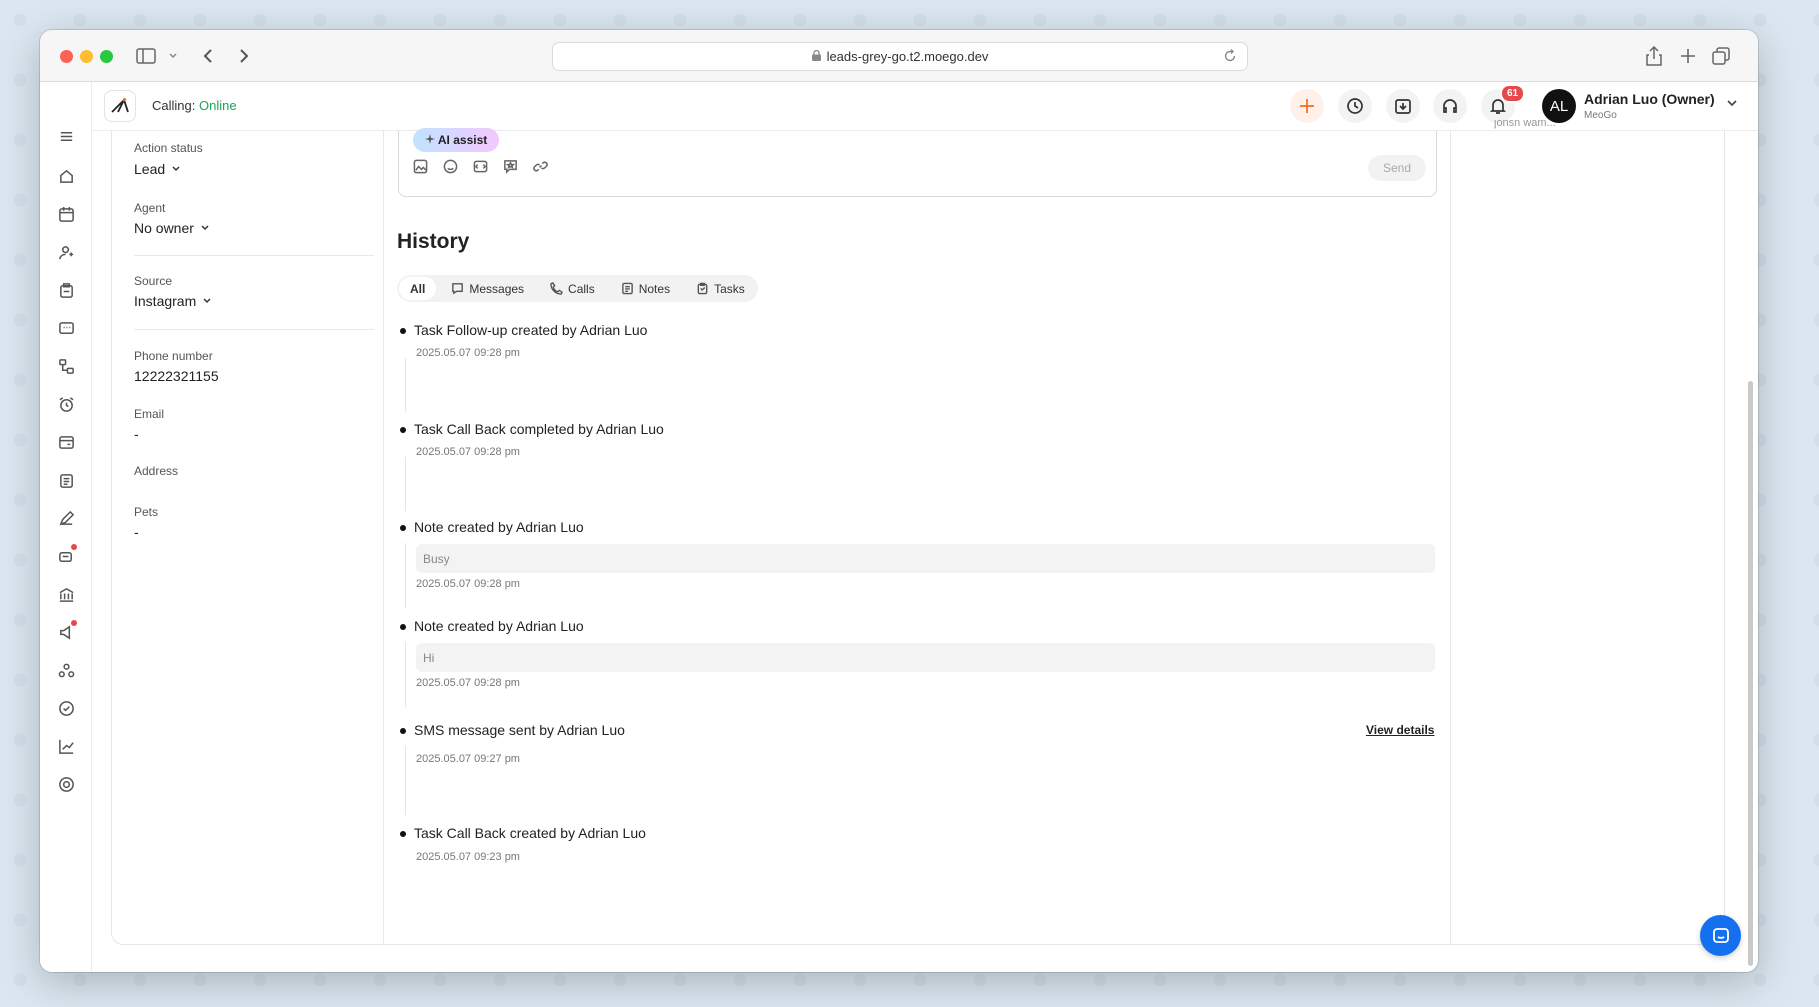  I want to click on business-name: MeoGo, so click(1600, 115).